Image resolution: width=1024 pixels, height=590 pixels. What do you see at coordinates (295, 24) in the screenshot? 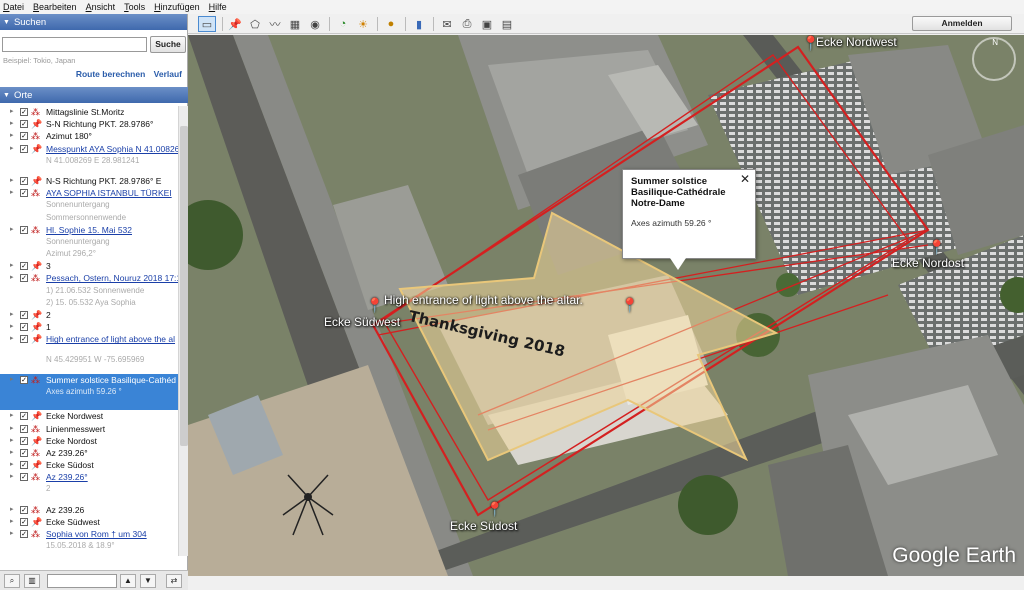
I see `overlay-icon: ▦` at bounding box center [295, 24].